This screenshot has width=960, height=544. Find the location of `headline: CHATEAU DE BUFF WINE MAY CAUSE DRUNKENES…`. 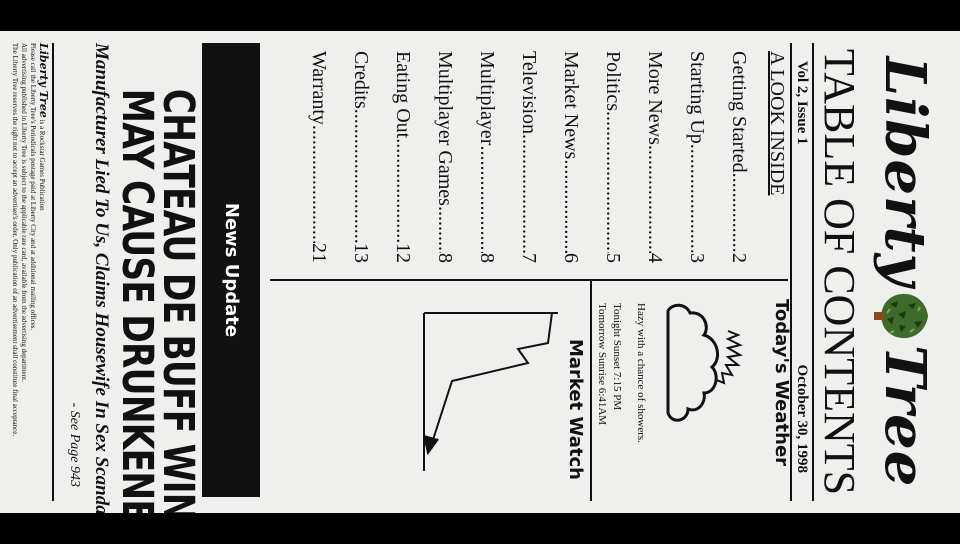

headline: CHATEAU DE BUFF WINE MAY CAUSE DRUNKENES… is located at coordinates (157, 300).